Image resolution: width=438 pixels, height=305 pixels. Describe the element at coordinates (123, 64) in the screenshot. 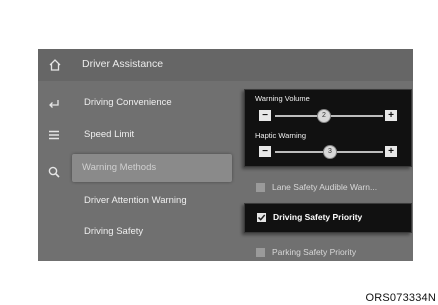

I see `page-title: Driver Assistance` at that location.